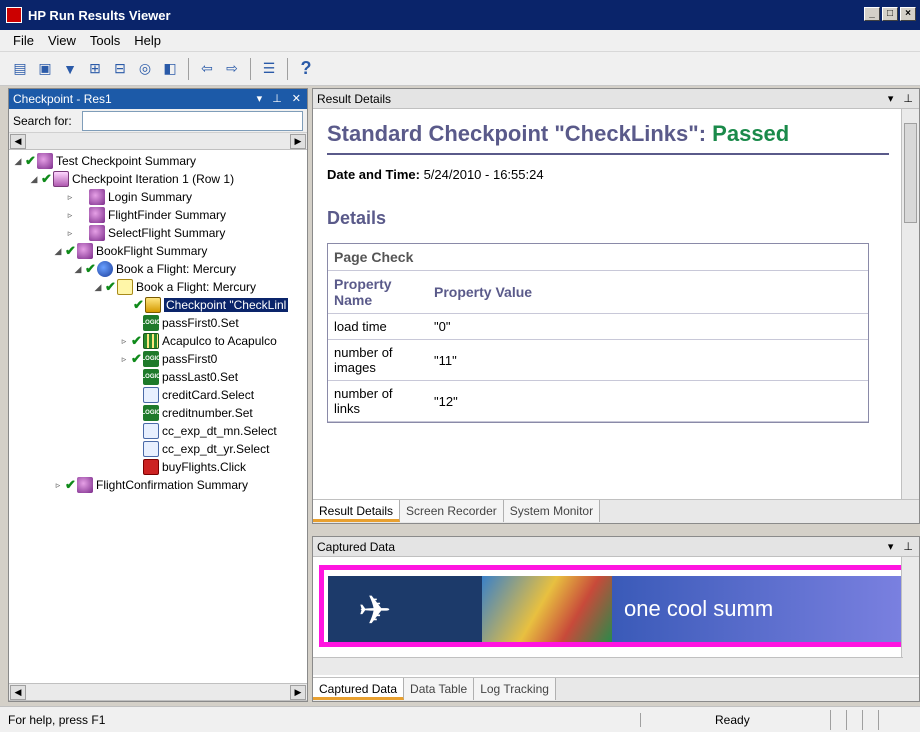 Image resolution: width=920 pixels, height=732 pixels. Describe the element at coordinates (296, 98) in the screenshot. I see `close-panel-icon: ✕` at that location.